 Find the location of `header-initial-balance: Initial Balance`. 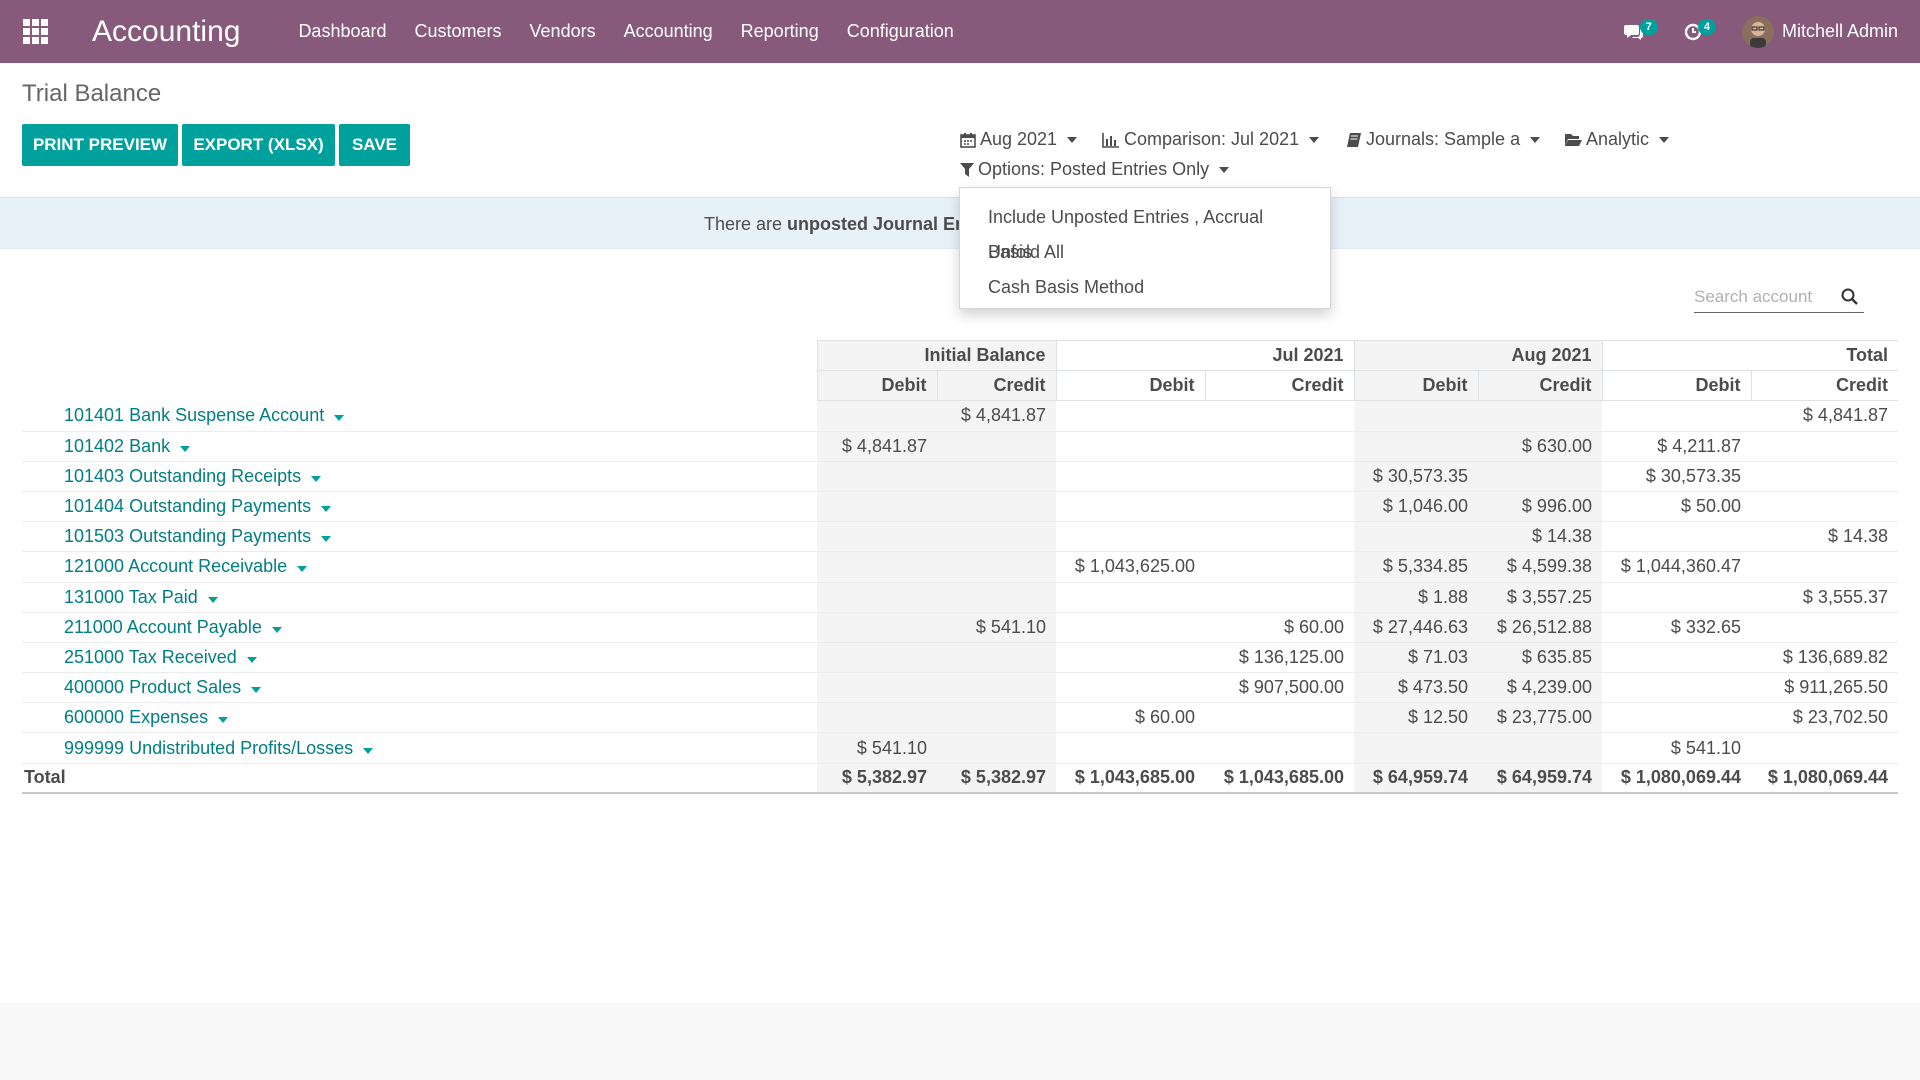

header-initial-balance: Initial Balance is located at coordinates (936, 355).